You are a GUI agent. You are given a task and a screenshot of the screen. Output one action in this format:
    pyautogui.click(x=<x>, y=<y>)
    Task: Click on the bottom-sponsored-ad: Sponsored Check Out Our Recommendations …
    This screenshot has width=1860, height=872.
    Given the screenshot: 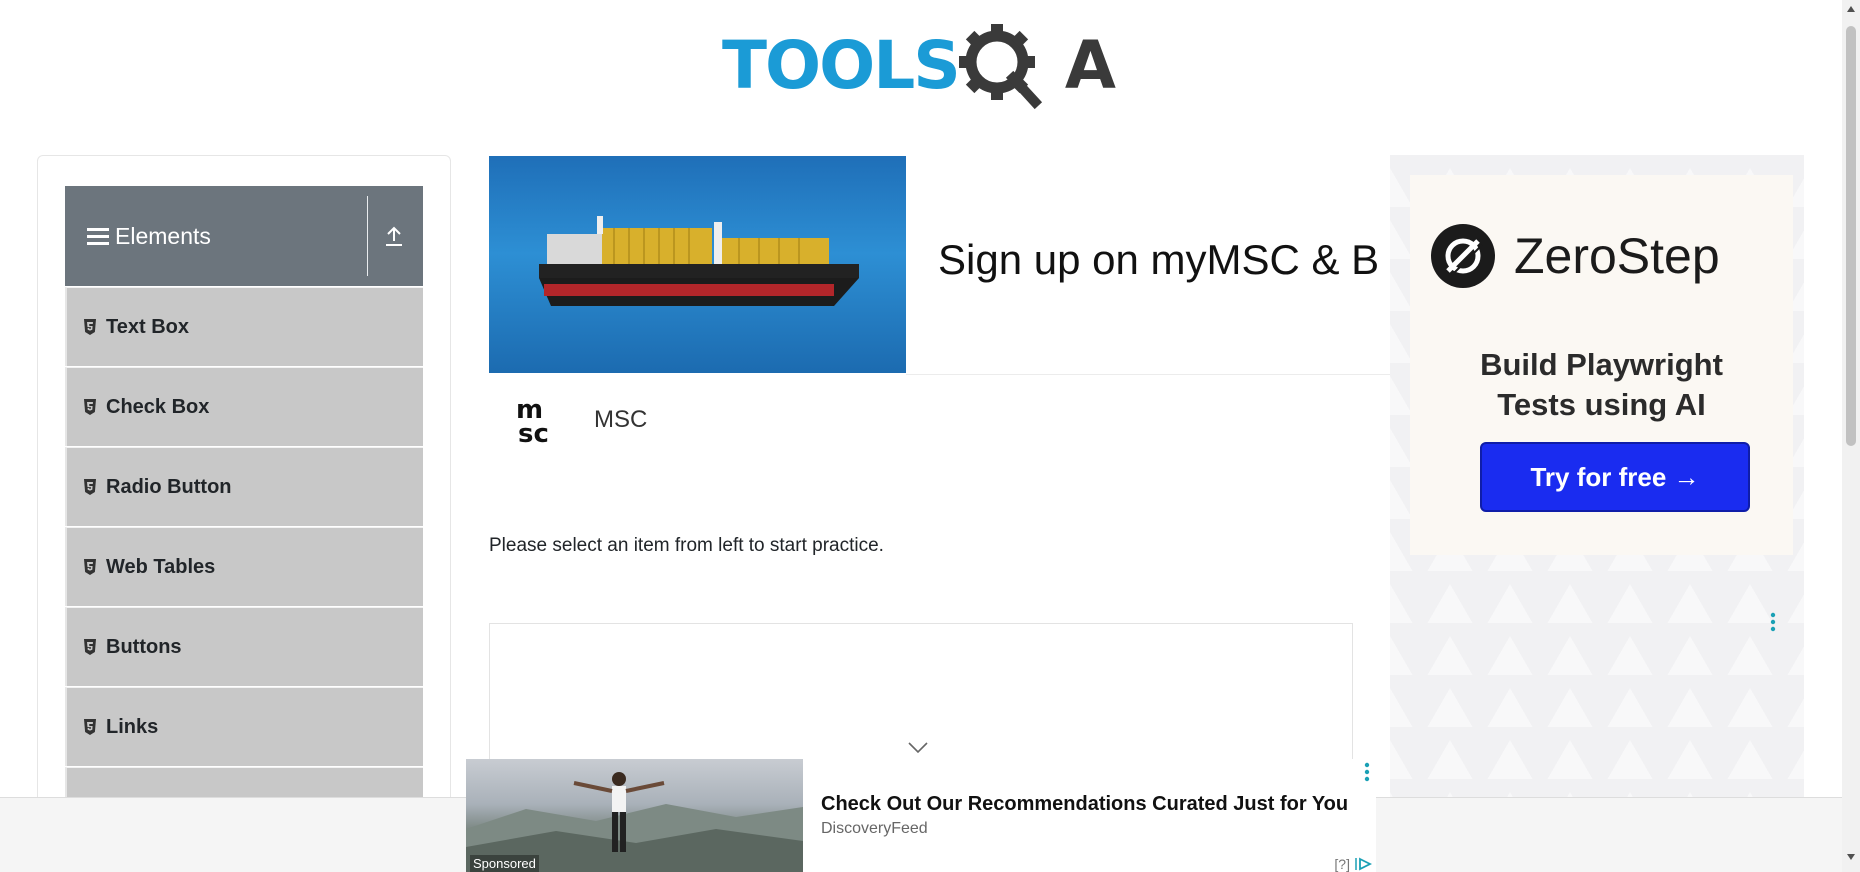 What is the action you would take?
    pyautogui.click(x=921, y=815)
    